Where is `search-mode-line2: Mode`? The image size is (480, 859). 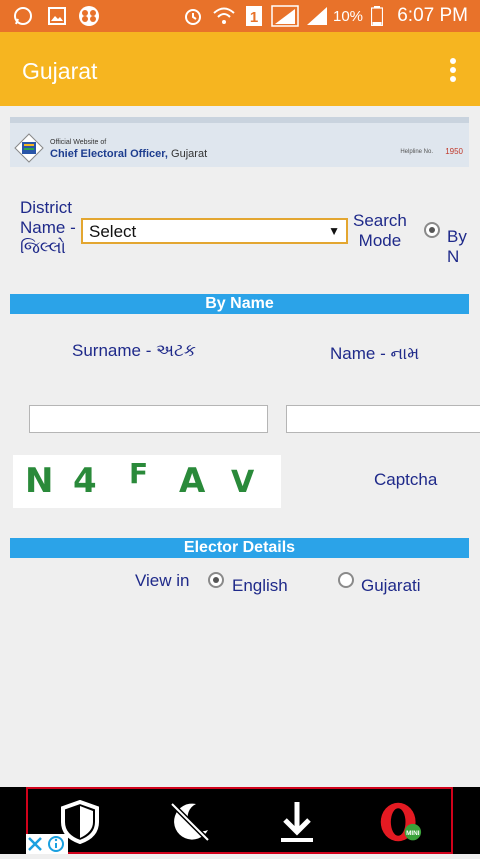 search-mode-line2: Mode is located at coordinates (380, 240).